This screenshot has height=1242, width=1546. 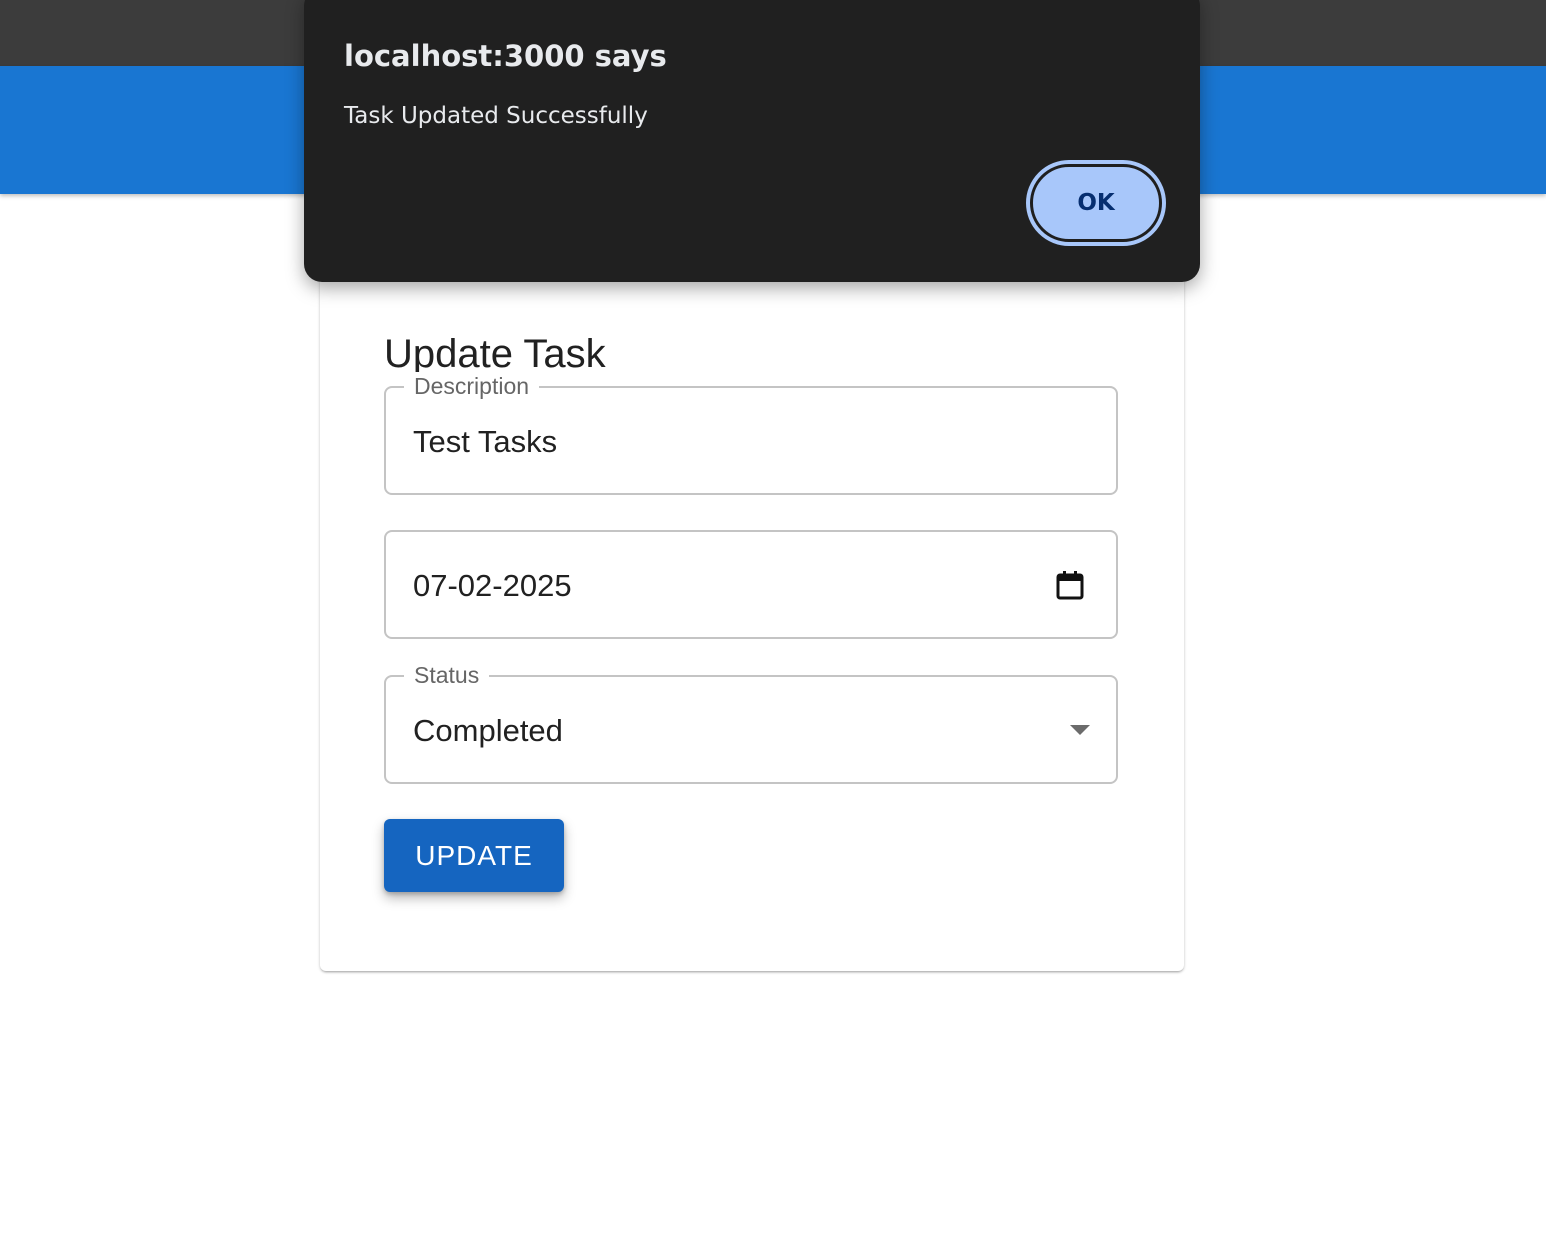 What do you see at coordinates (488, 730) in the screenshot?
I see `status-value: Completed` at bounding box center [488, 730].